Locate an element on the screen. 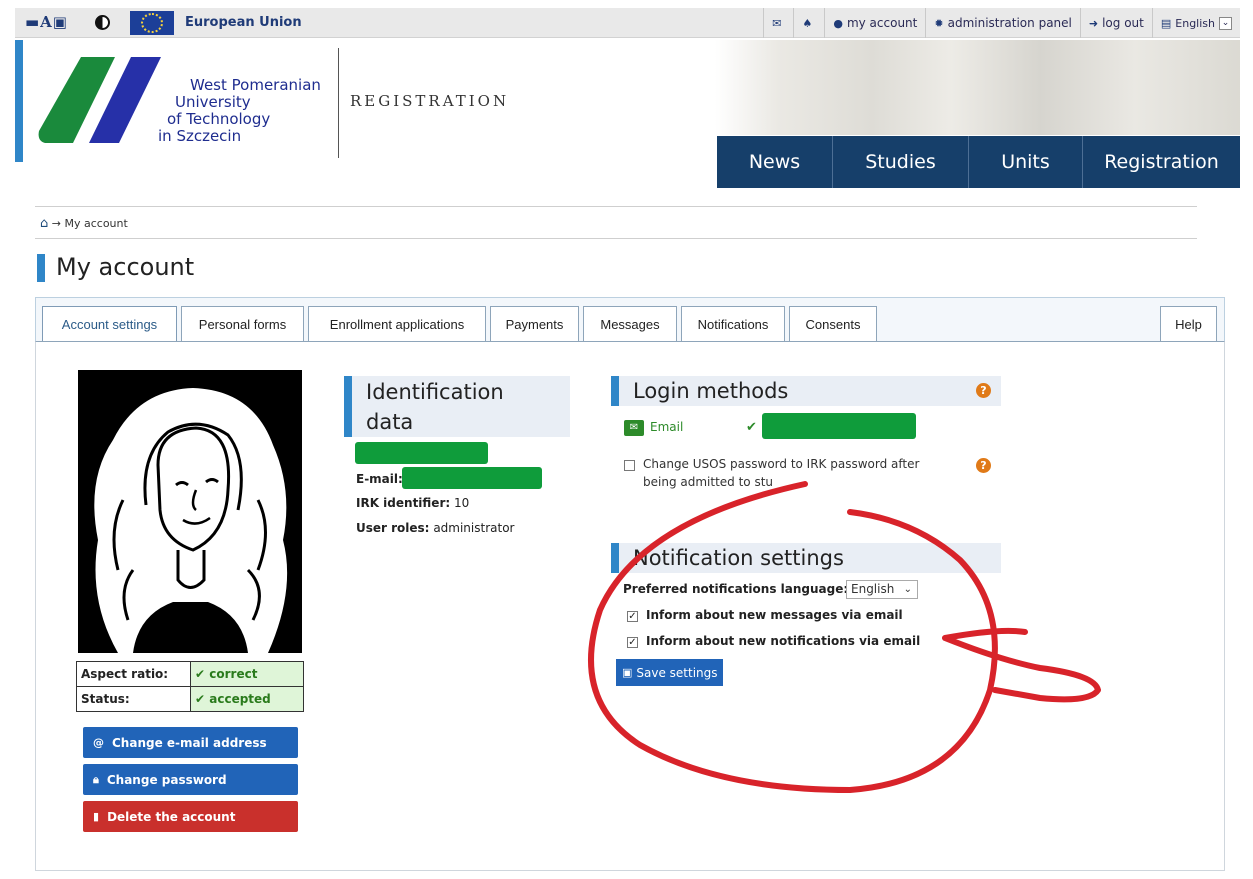 Image resolution: width=1253 pixels, height=879 pixels. home-icon: ⌂ is located at coordinates (44, 223).